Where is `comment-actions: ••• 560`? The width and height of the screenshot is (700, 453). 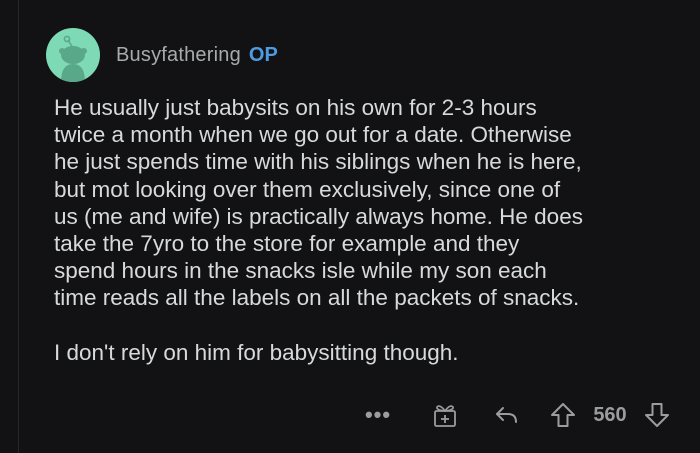 comment-actions: ••• 560 is located at coordinates (350, 415).